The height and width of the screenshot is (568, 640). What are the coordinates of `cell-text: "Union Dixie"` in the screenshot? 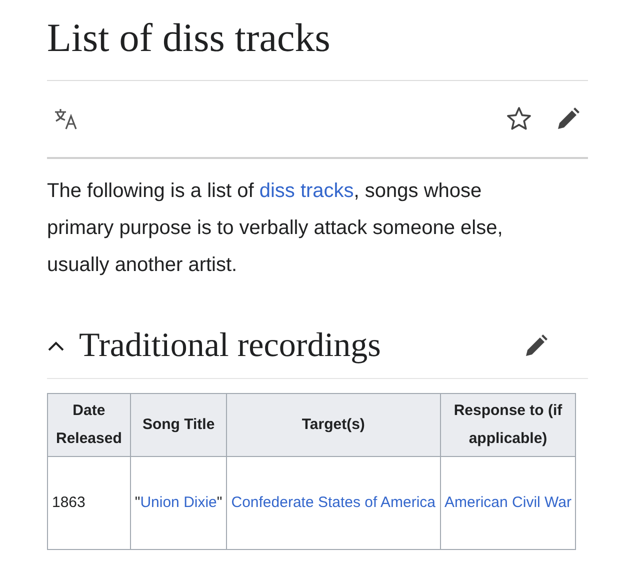 It's located at (178, 502).